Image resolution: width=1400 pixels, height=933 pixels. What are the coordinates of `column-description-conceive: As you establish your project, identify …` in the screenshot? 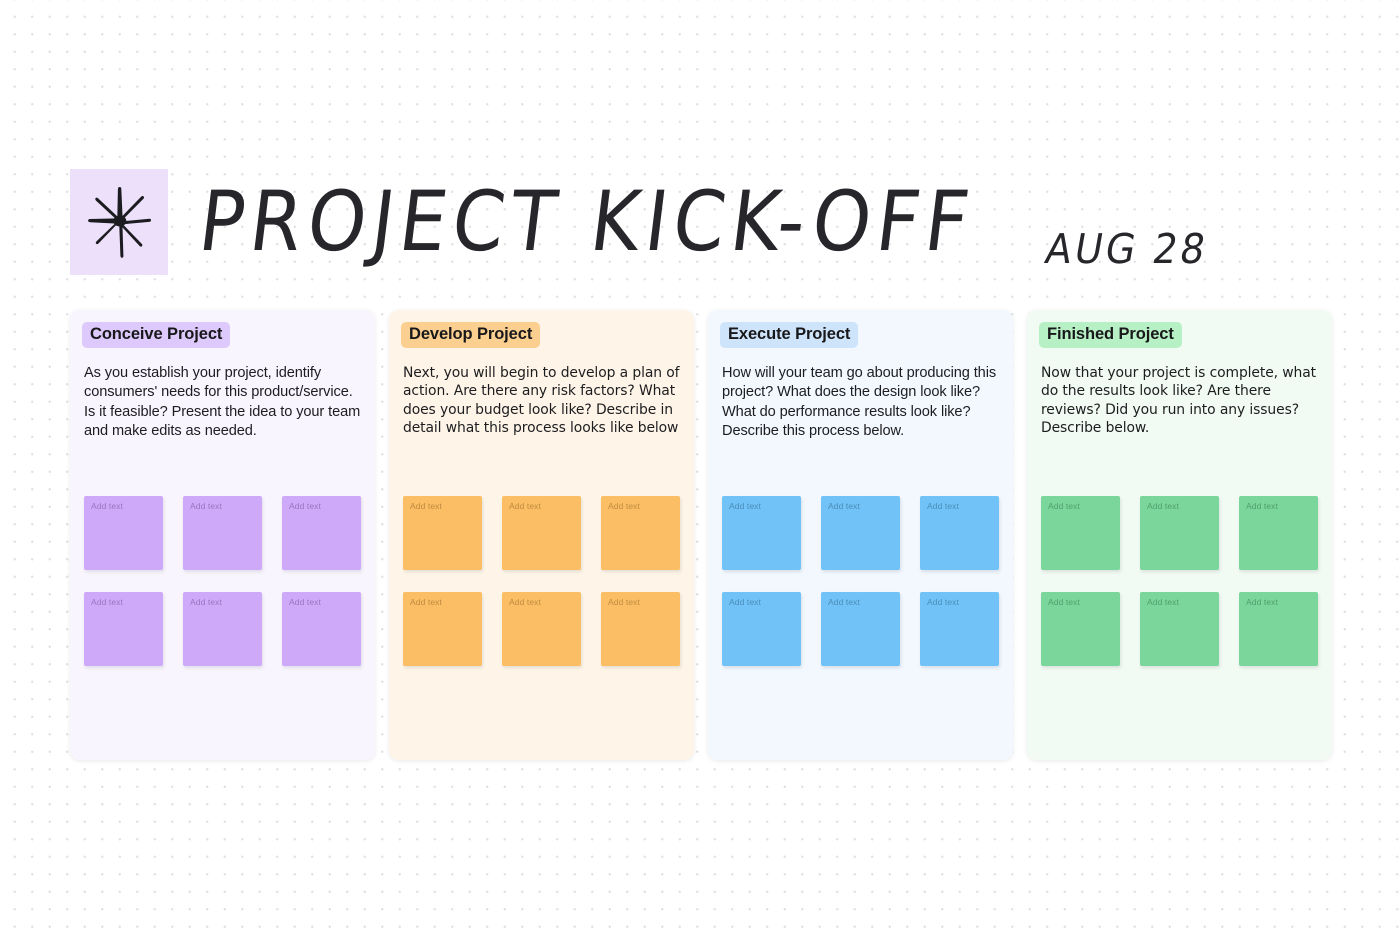 It's located at (222, 402).